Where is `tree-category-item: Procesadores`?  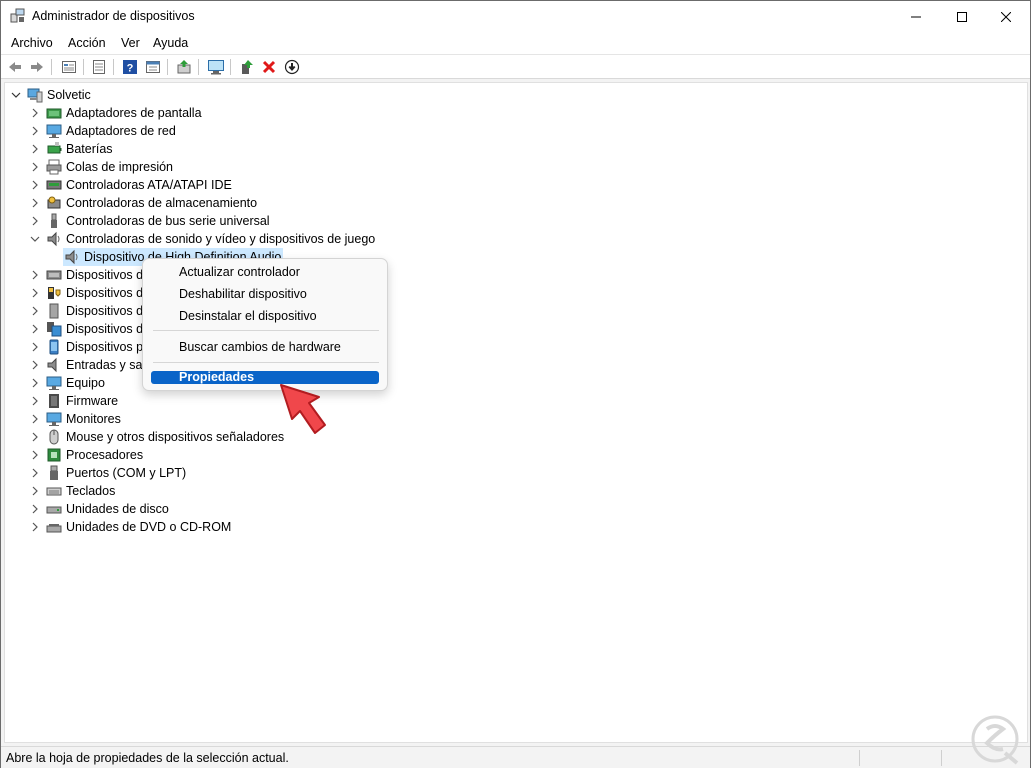
tree-category-item: Procesadores is located at coordinates (505, 455).